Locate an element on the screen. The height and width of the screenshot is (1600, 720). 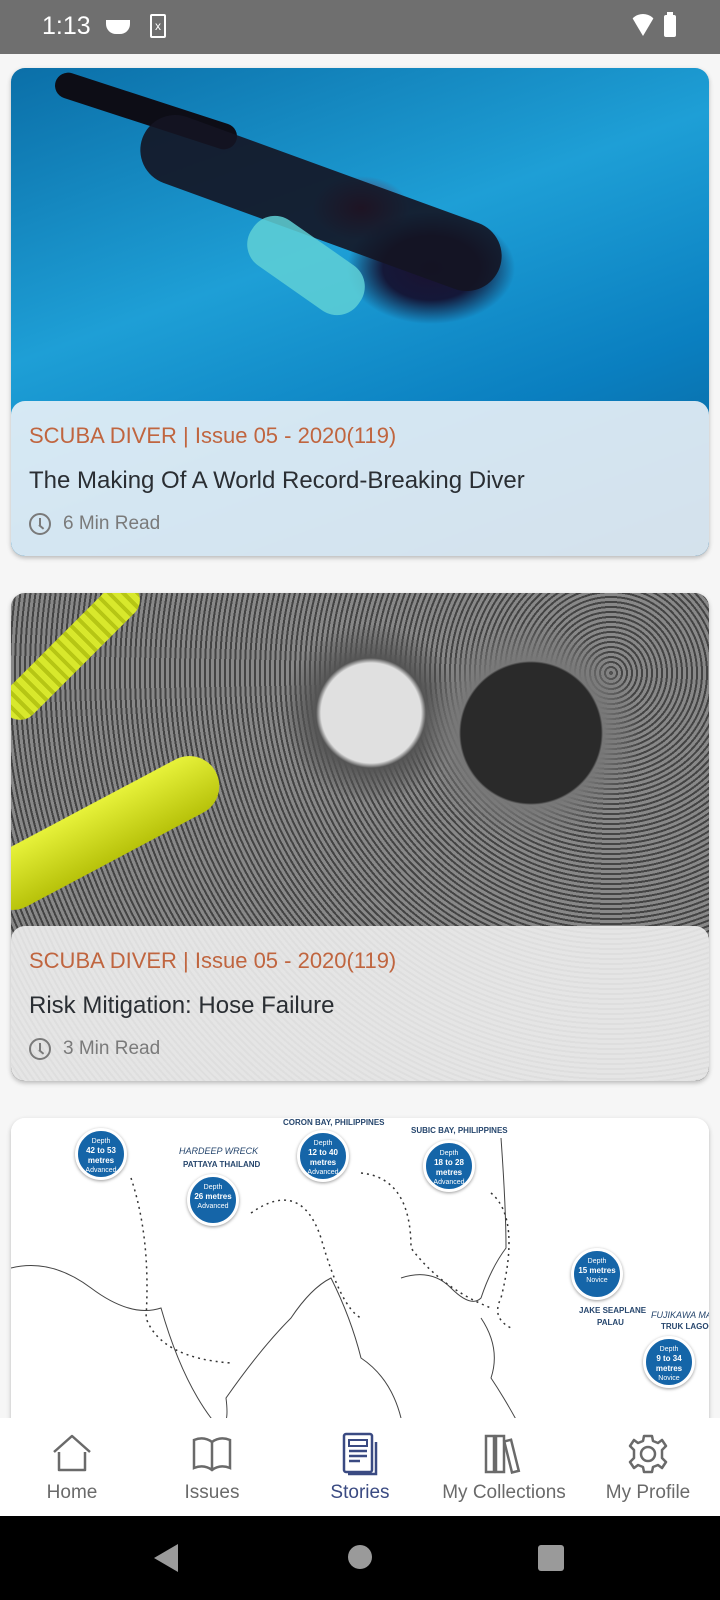
nav-my-collections: My Collections is located at coordinates (504, 1467).